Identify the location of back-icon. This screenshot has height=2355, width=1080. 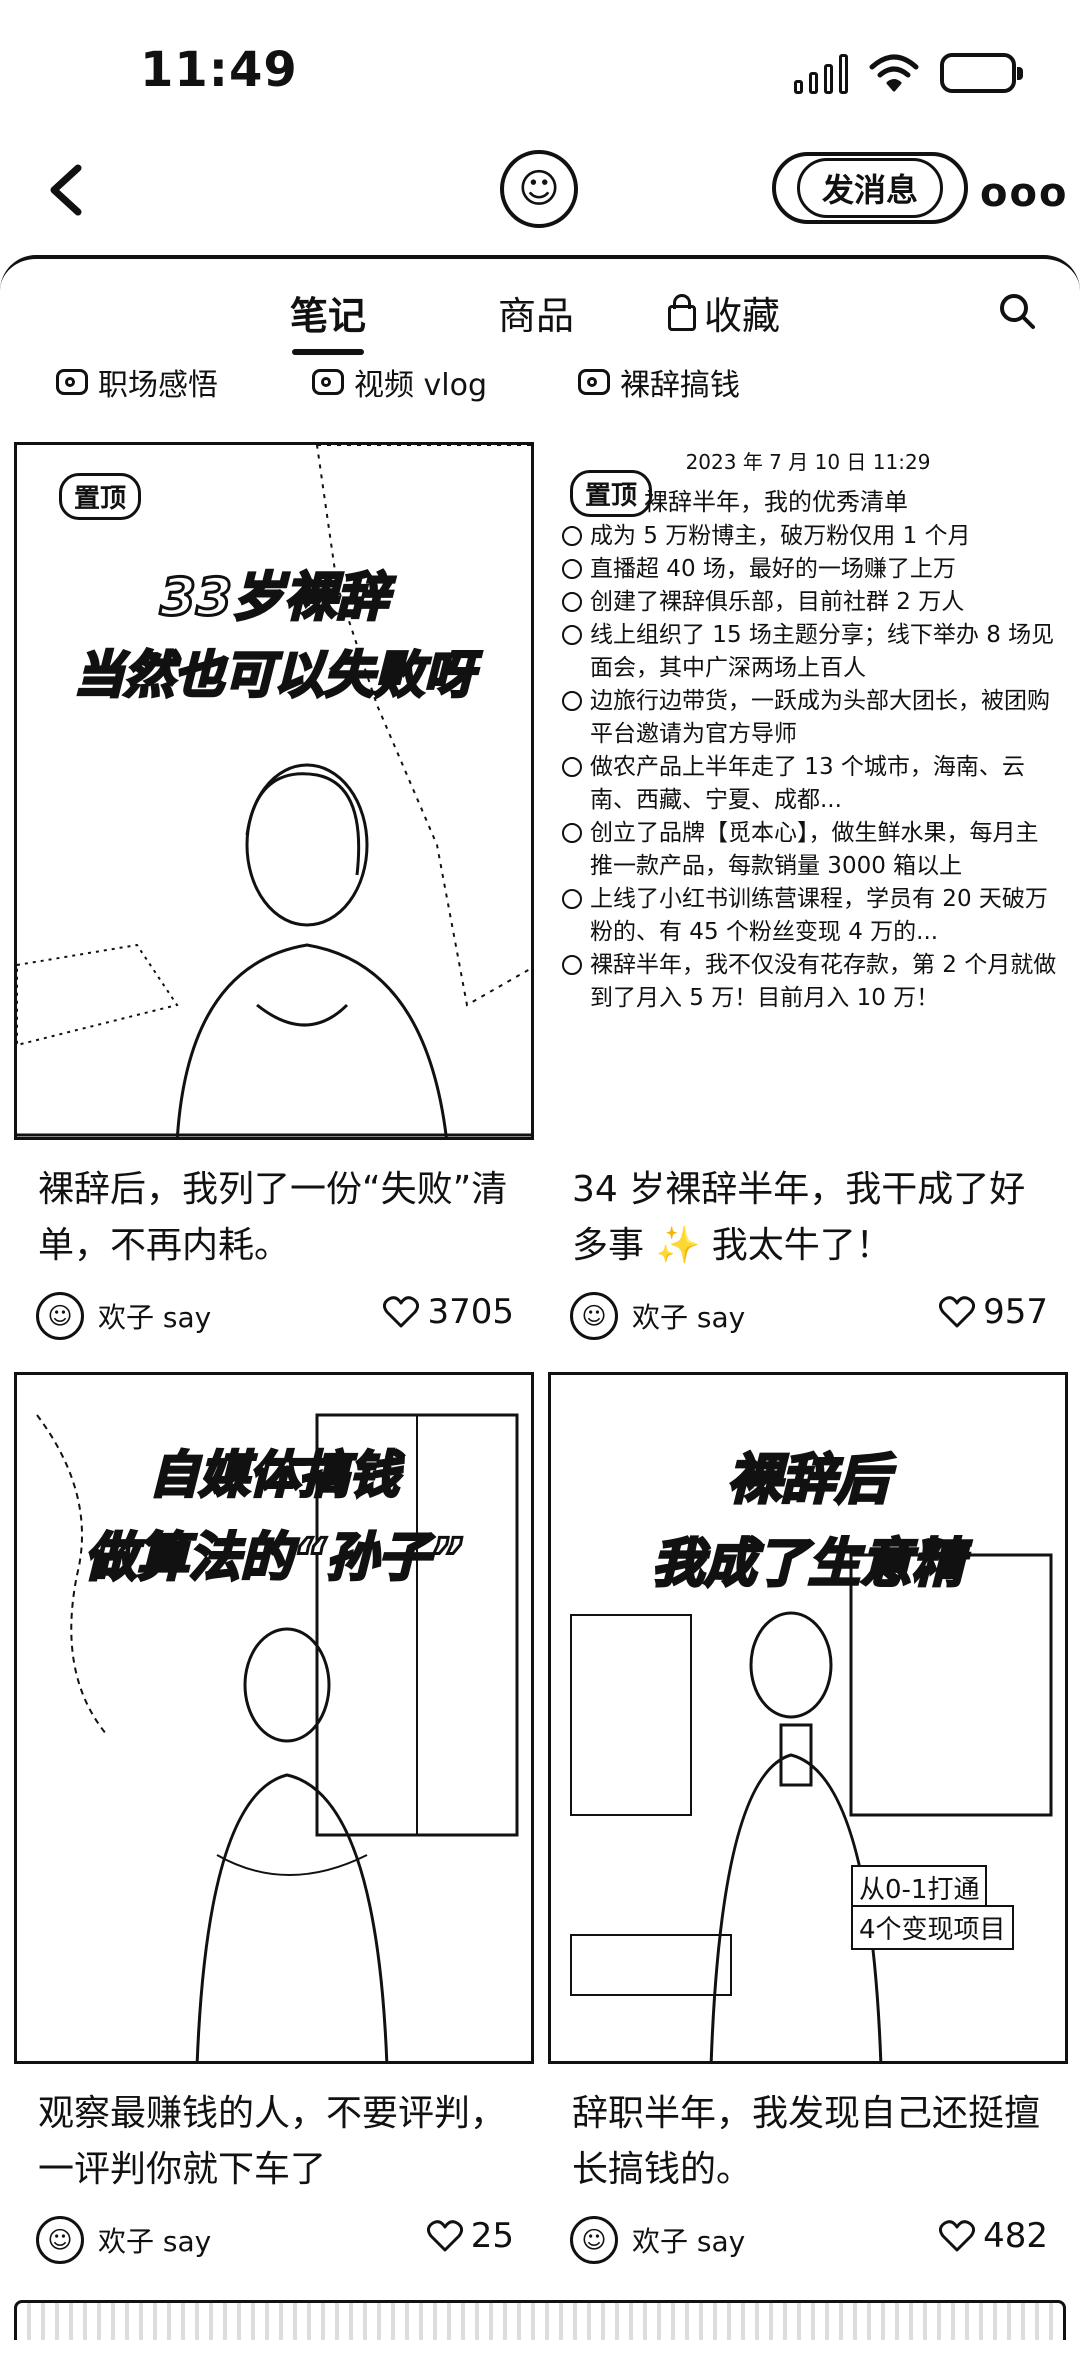
(70, 190).